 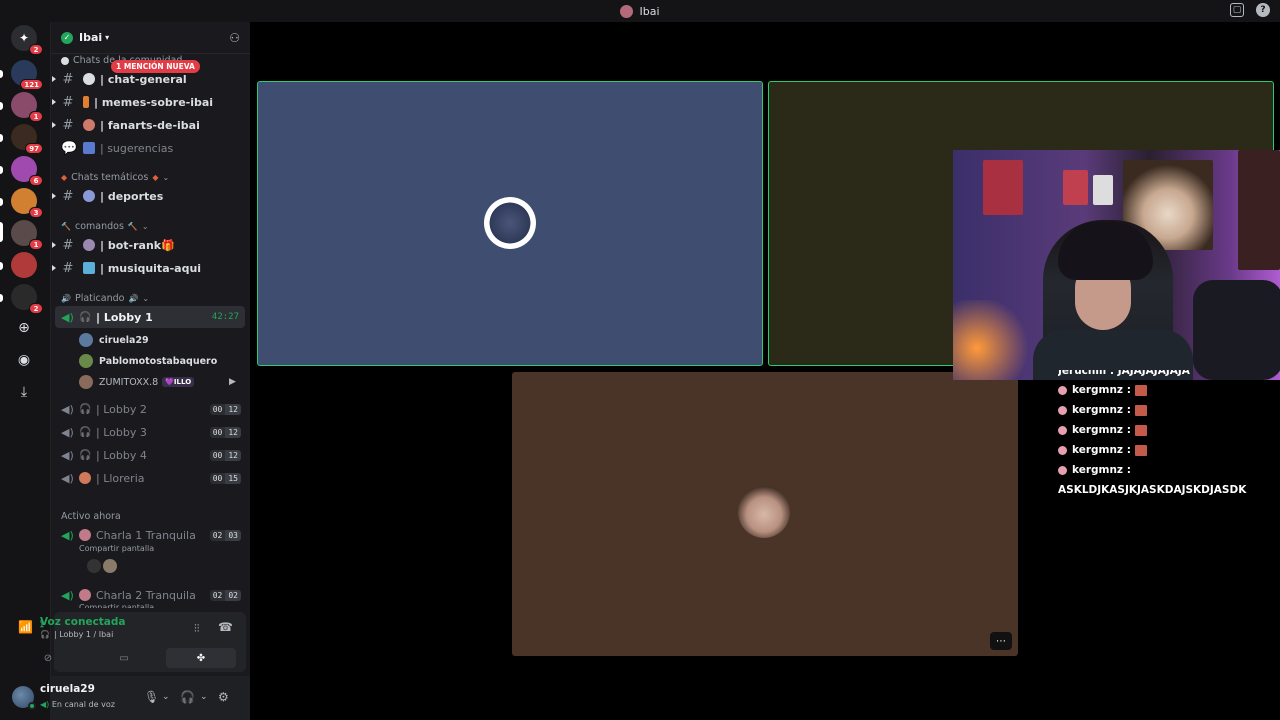 I want to click on voice-location: 🎧 | Lobby 1 / Ibai, so click(x=76, y=634).